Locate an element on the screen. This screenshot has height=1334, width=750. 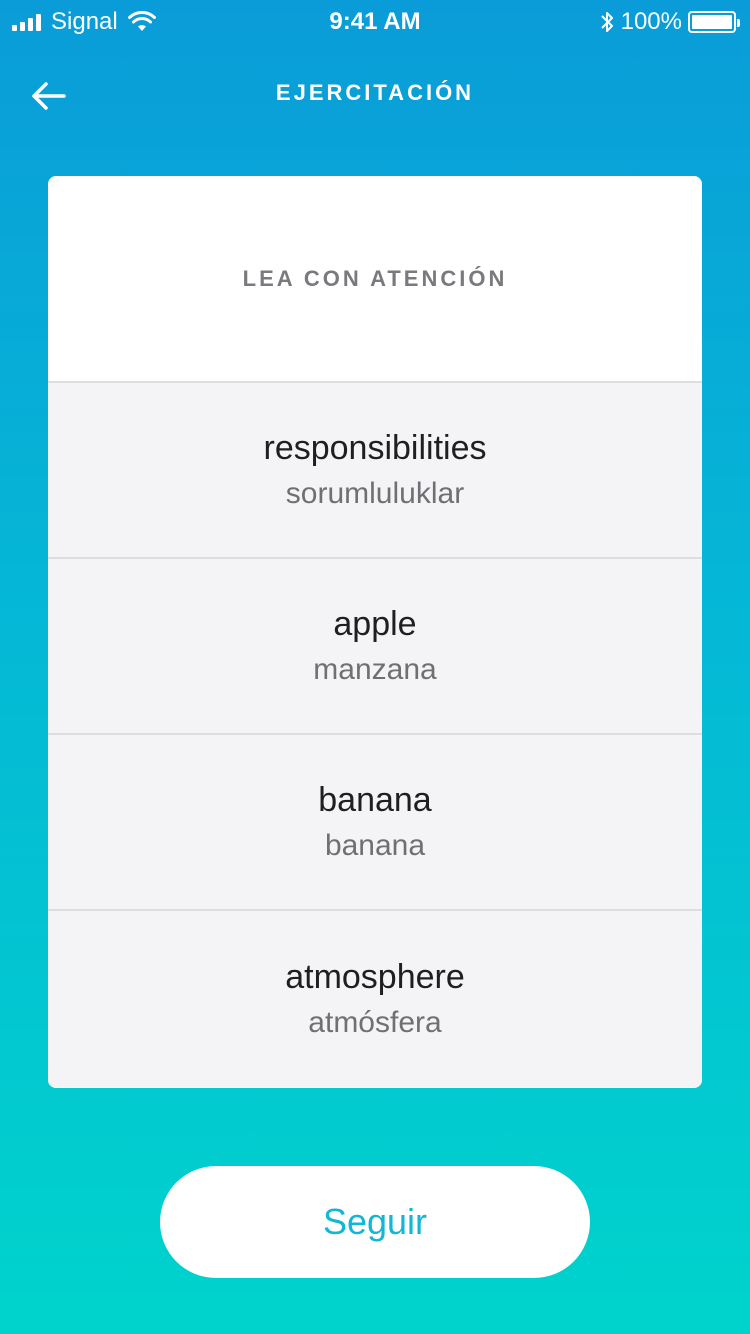
translation-text: manzana is located at coordinates (375, 669).